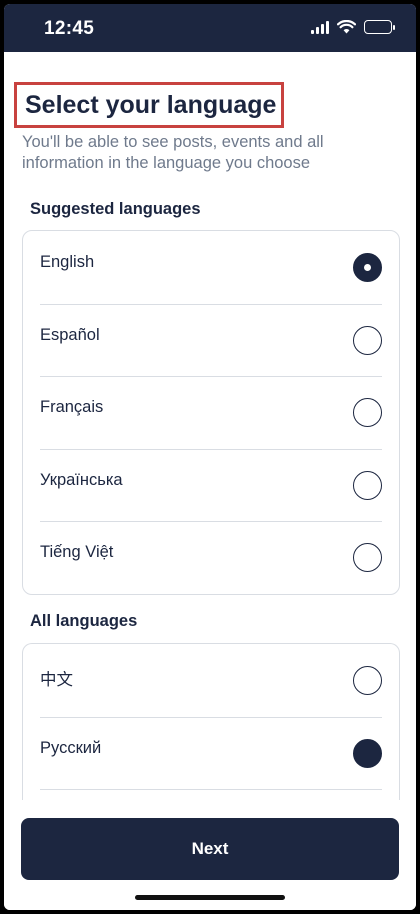 The image size is (420, 914). I want to click on language-label: Українська, so click(81, 479).